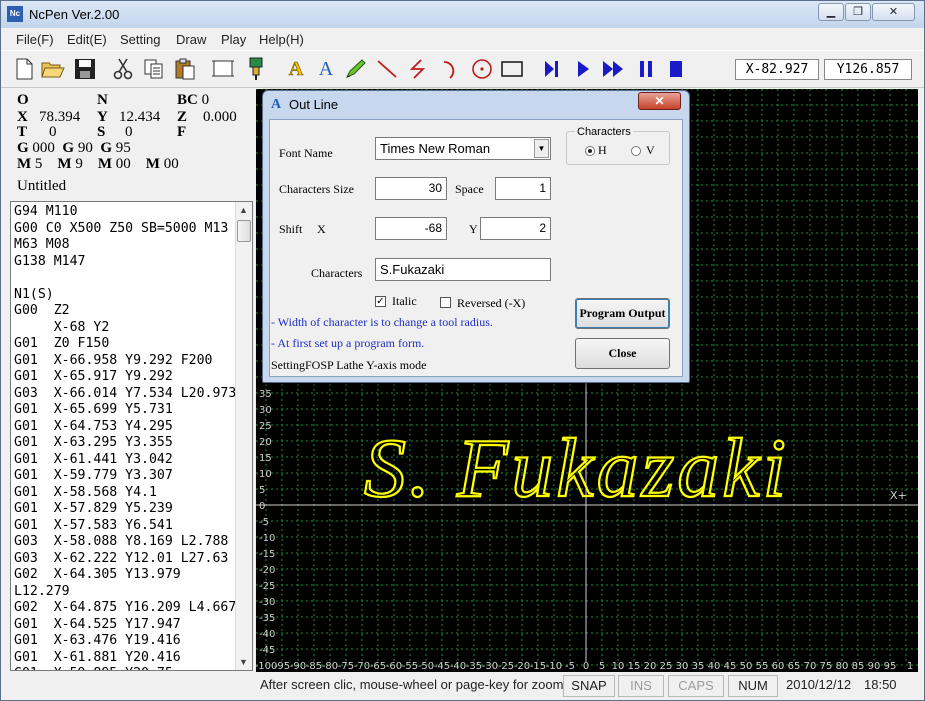  What do you see at coordinates (404, 301) in the screenshot?
I see `italic-label: Italic` at bounding box center [404, 301].